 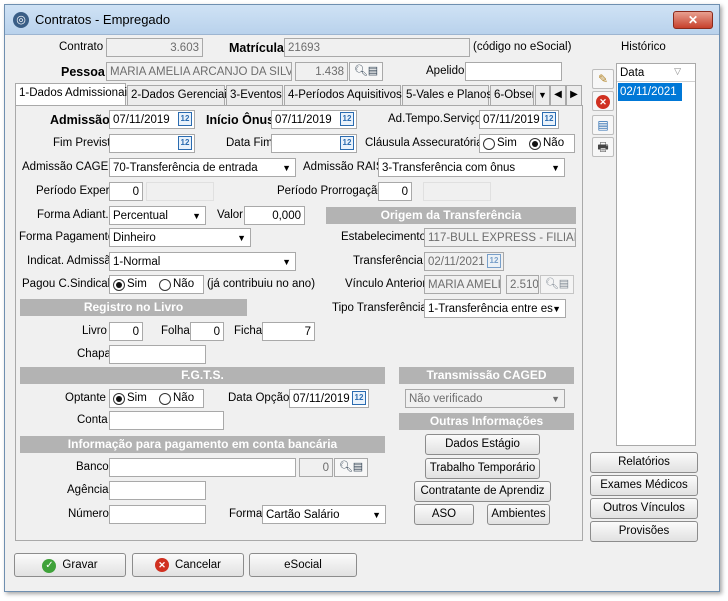 What do you see at coordinates (165, 399) in the screenshot?
I see `optante-nao-radio` at bounding box center [165, 399].